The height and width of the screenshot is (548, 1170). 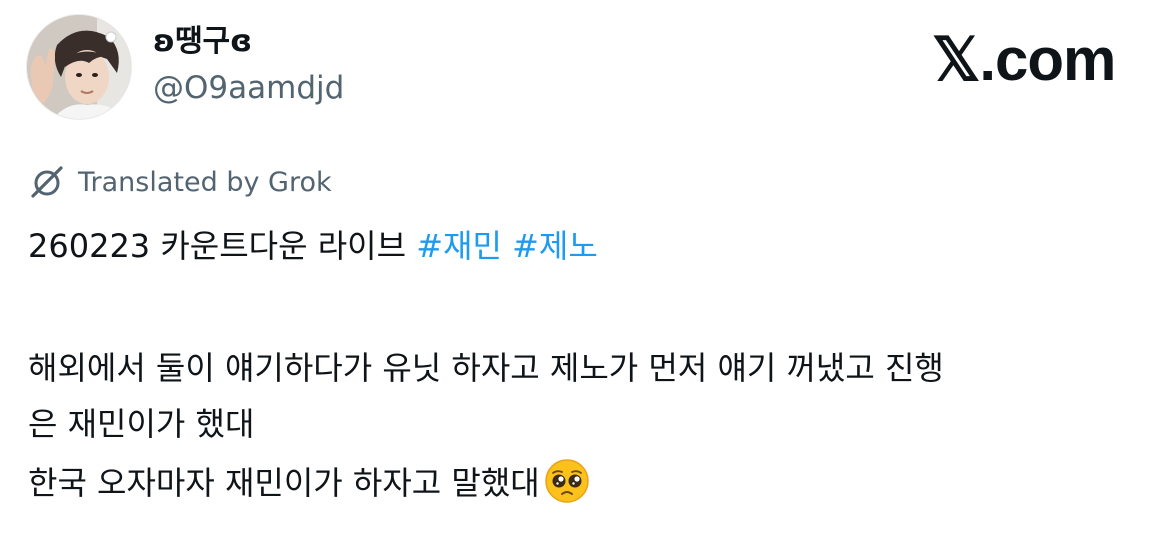 What do you see at coordinates (555, 246) in the screenshot?
I see `hashtag-jeno: #제노` at bounding box center [555, 246].